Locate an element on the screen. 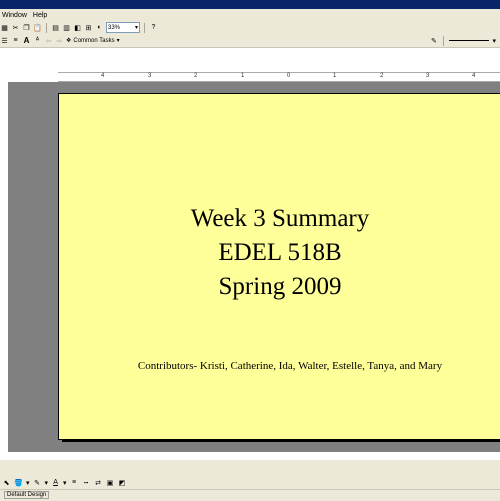 Image resolution: width=500 pixels, height=501 pixels. menu-help: Help is located at coordinates (41, 15).